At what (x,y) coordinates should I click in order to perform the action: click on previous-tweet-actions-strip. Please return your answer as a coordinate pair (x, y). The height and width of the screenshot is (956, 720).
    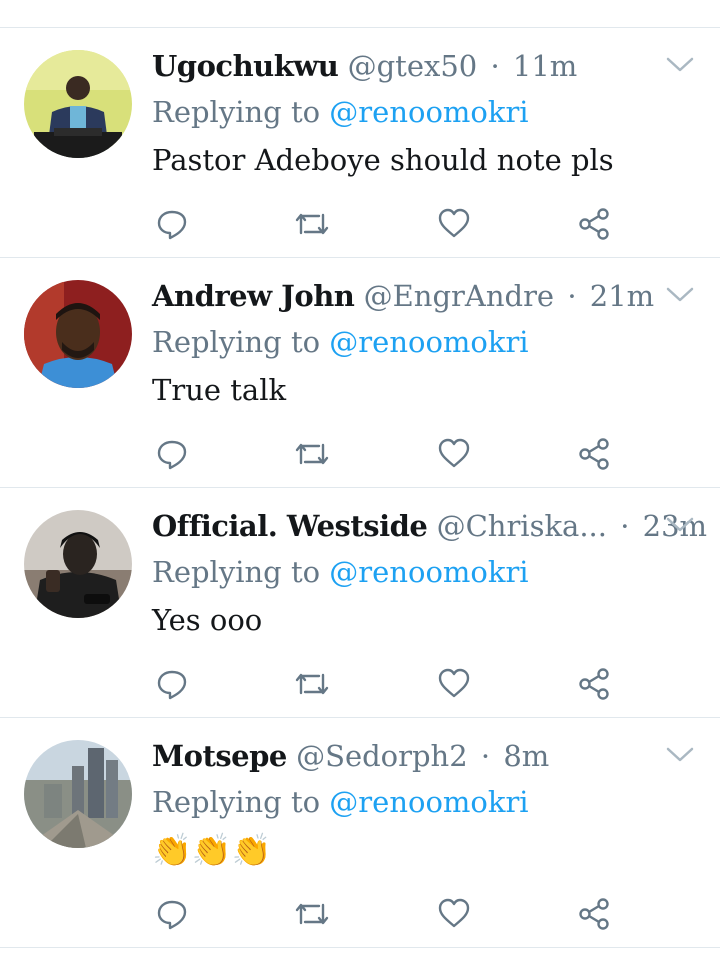
    Looking at the image, I should click on (360, 14).